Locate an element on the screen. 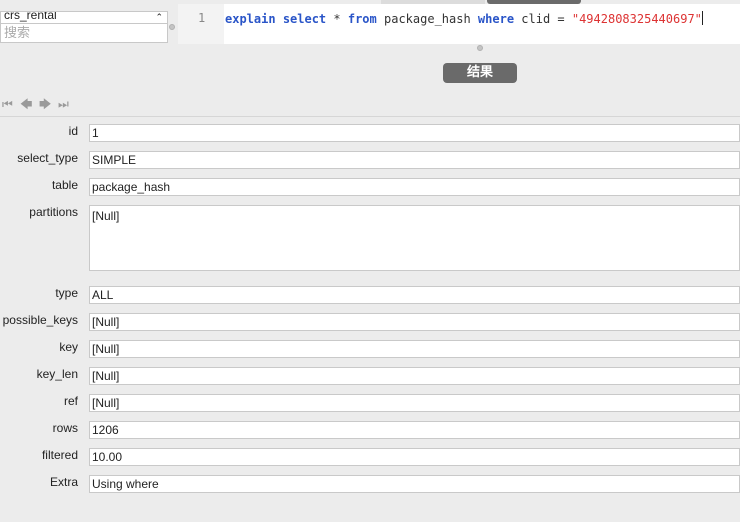 The image size is (740, 522). field-label-possible-keys: possible_keys is located at coordinates (40, 320).